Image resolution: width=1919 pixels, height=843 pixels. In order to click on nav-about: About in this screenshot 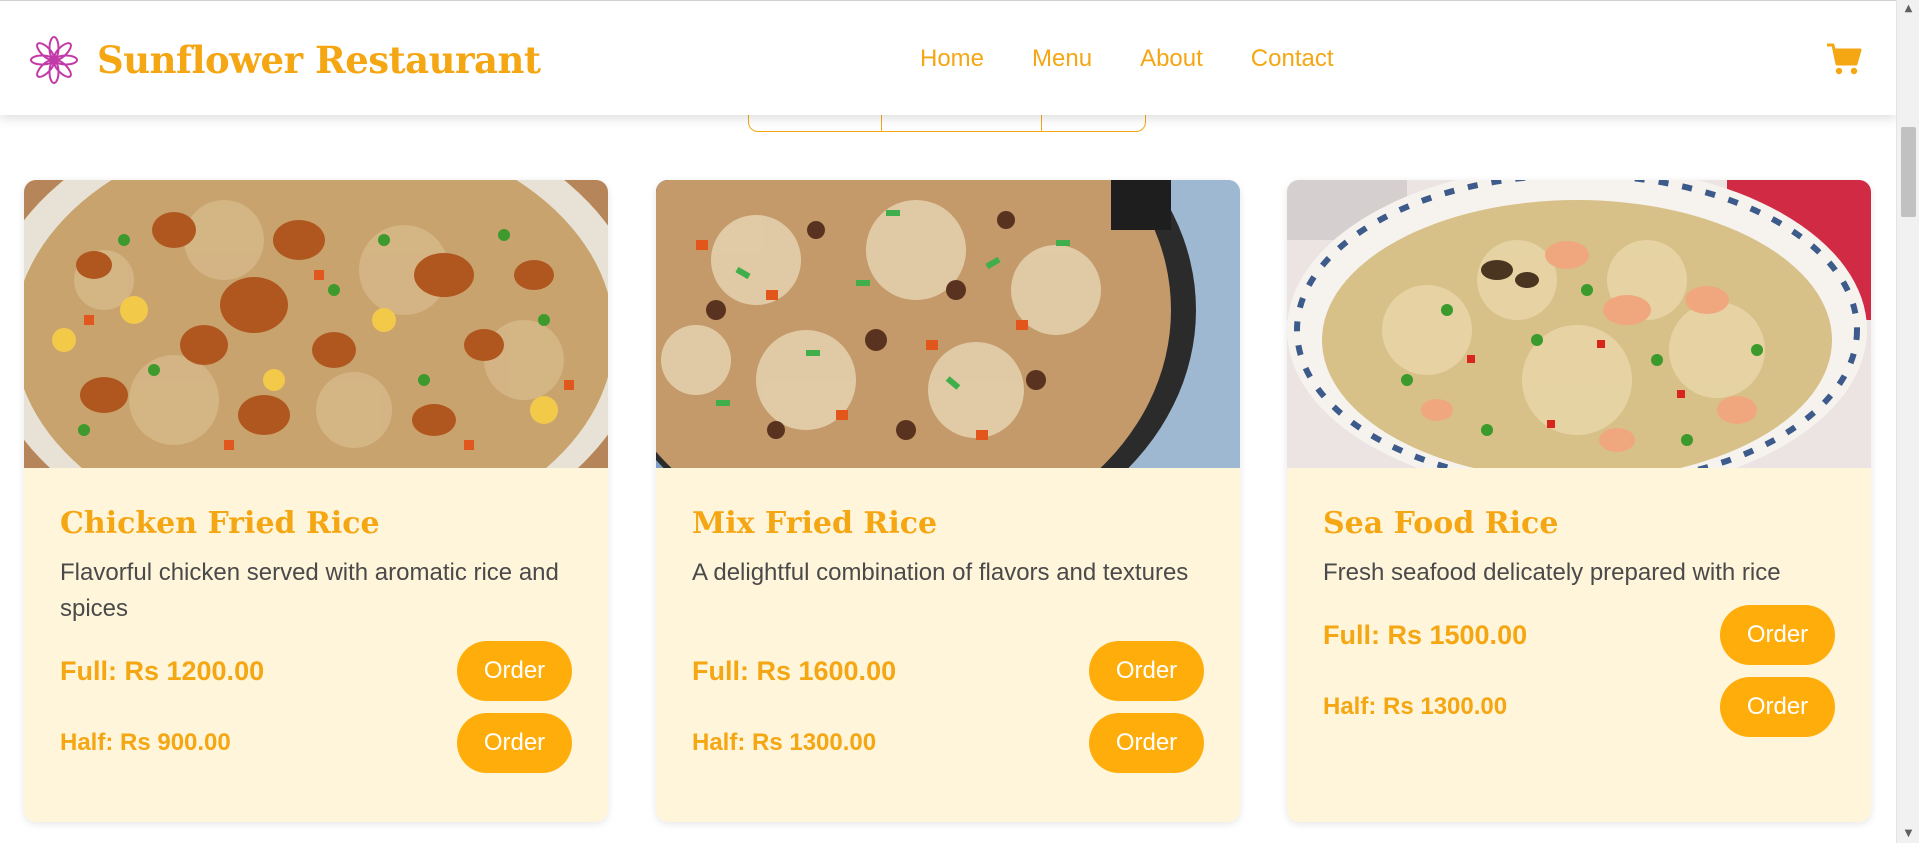, I will do `click(1171, 59)`.